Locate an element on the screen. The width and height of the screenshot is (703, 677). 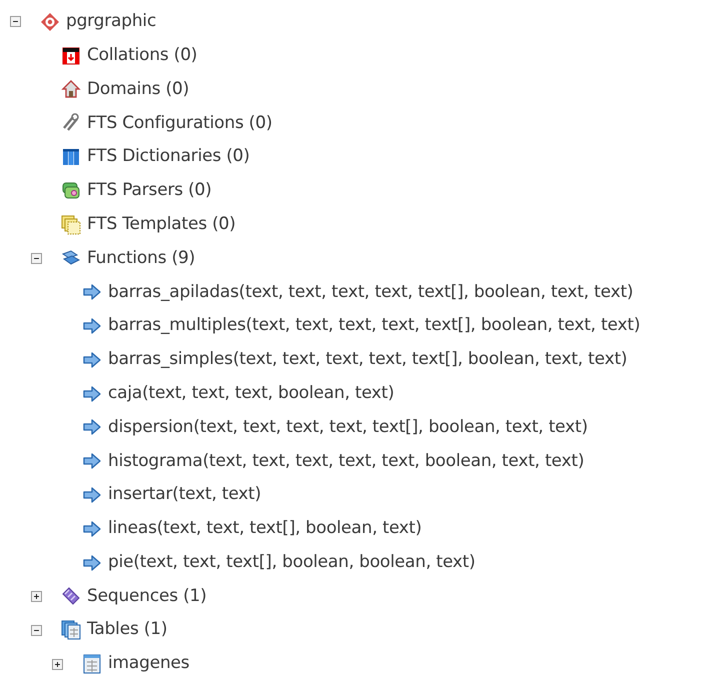
sequences-icon is located at coordinates (71, 596).